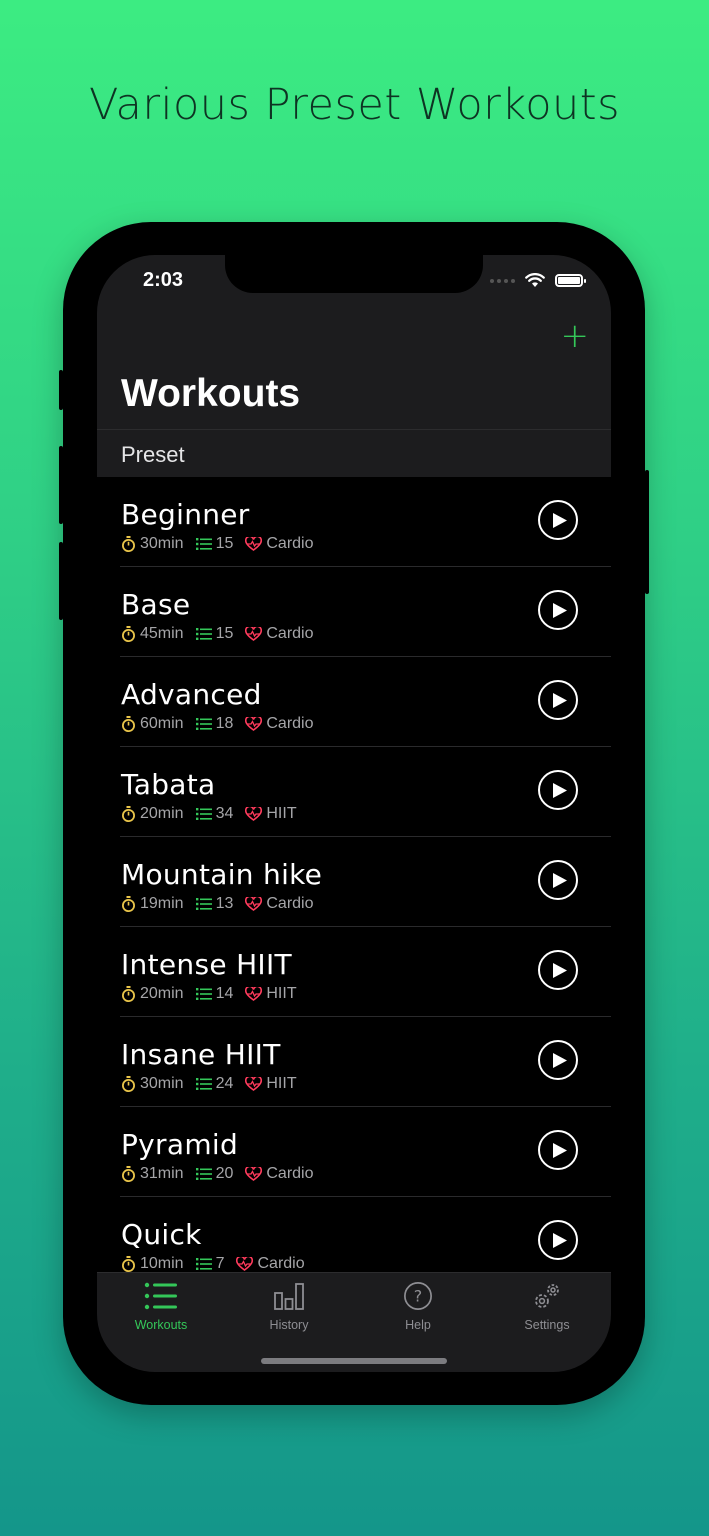 This screenshot has height=1536, width=709. I want to click on section-header-label: Preset, so click(153, 454).